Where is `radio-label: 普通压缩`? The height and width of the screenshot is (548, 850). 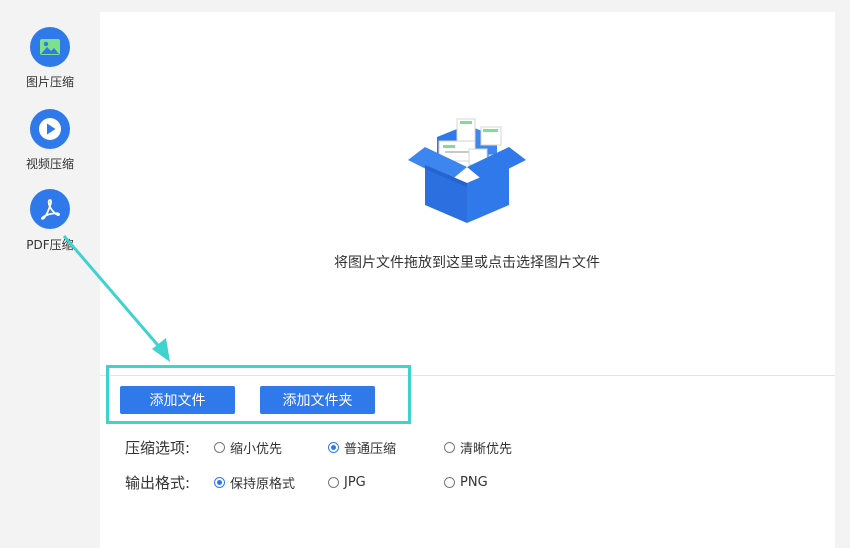
radio-label: 普通压缩 is located at coordinates (370, 449).